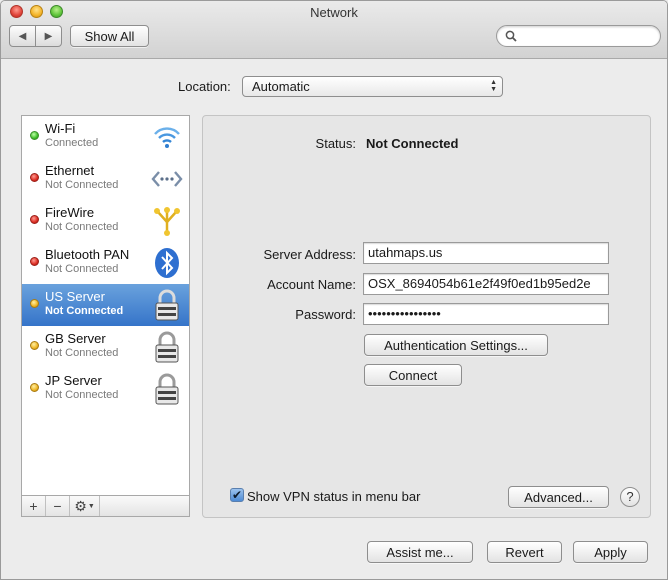  Describe the element at coordinates (486, 253) in the screenshot. I see `server-address-field: utahmaps.us` at that location.